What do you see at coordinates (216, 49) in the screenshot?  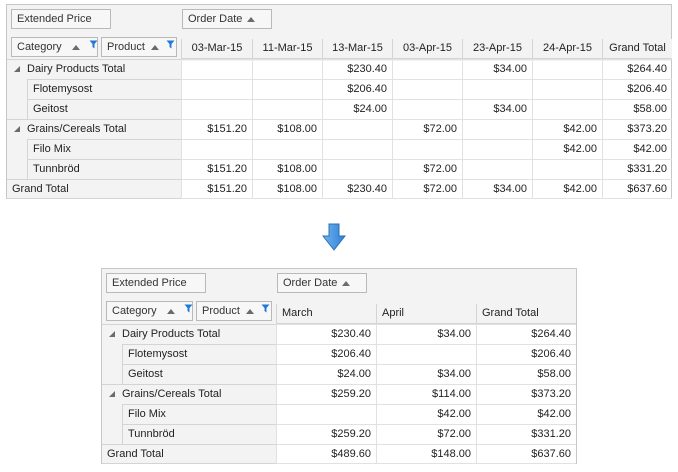 I see `column-header-date: 03-Mar-15` at bounding box center [216, 49].